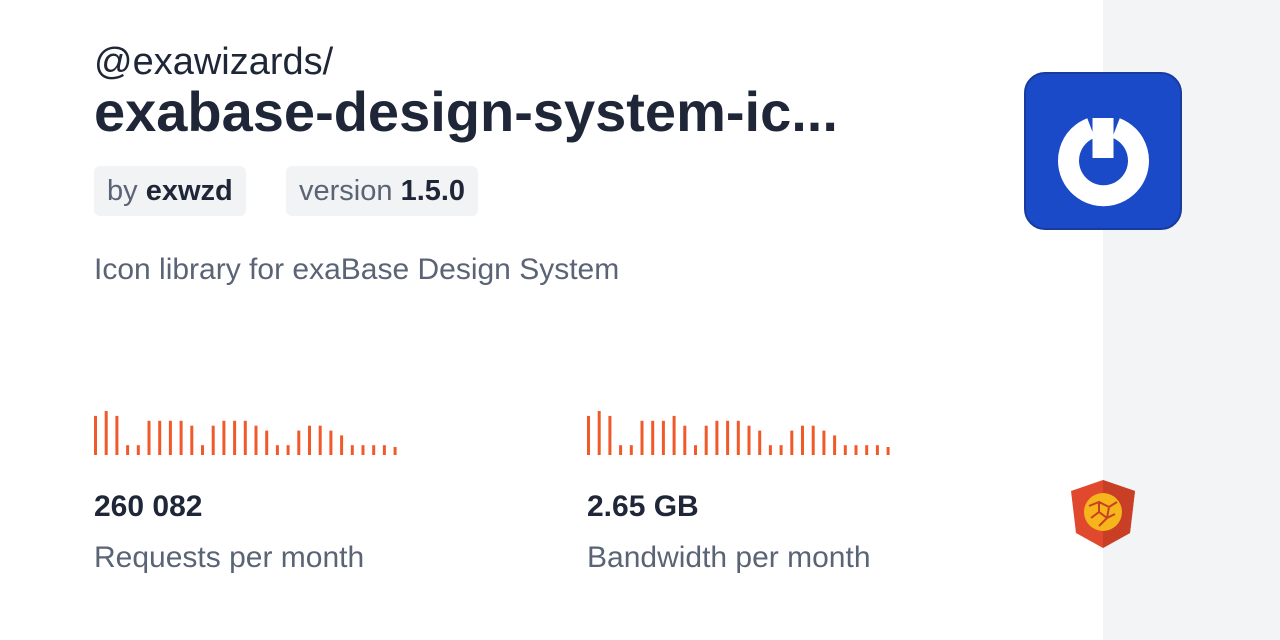 This screenshot has height=640, width=1280. Describe the element at coordinates (1103, 151) in the screenshot. I see `power-ring-logo-icon` at that location.